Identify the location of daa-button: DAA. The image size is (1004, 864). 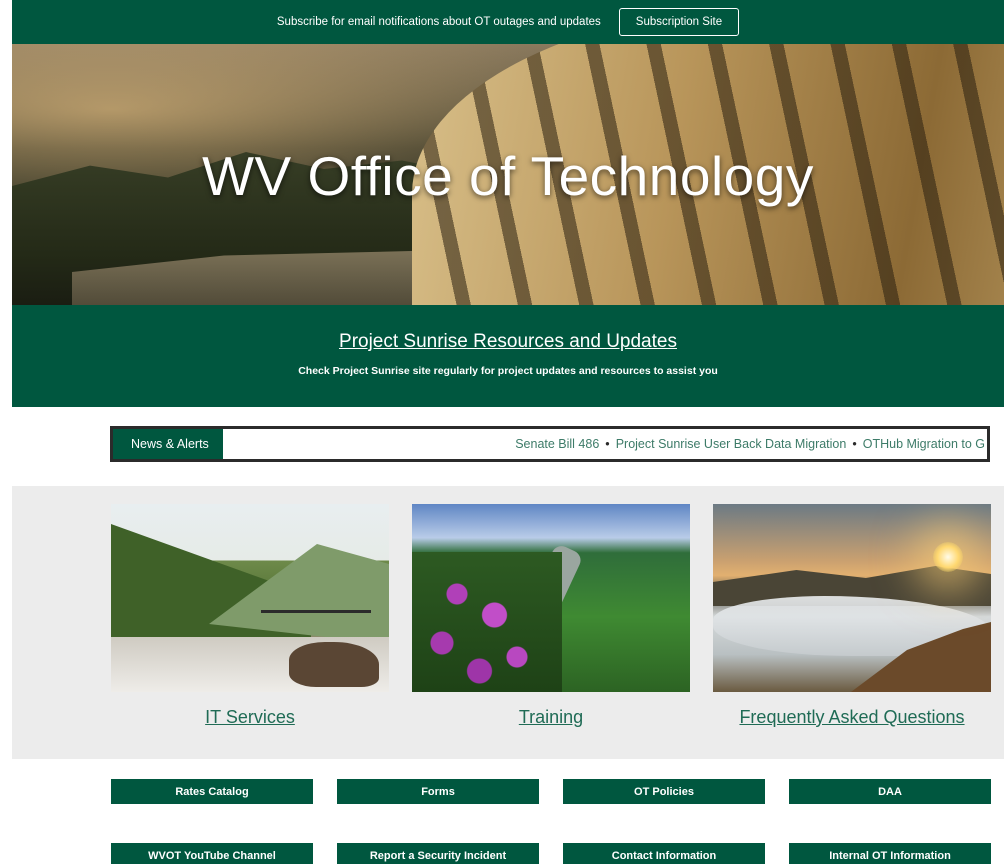
(890, 791).